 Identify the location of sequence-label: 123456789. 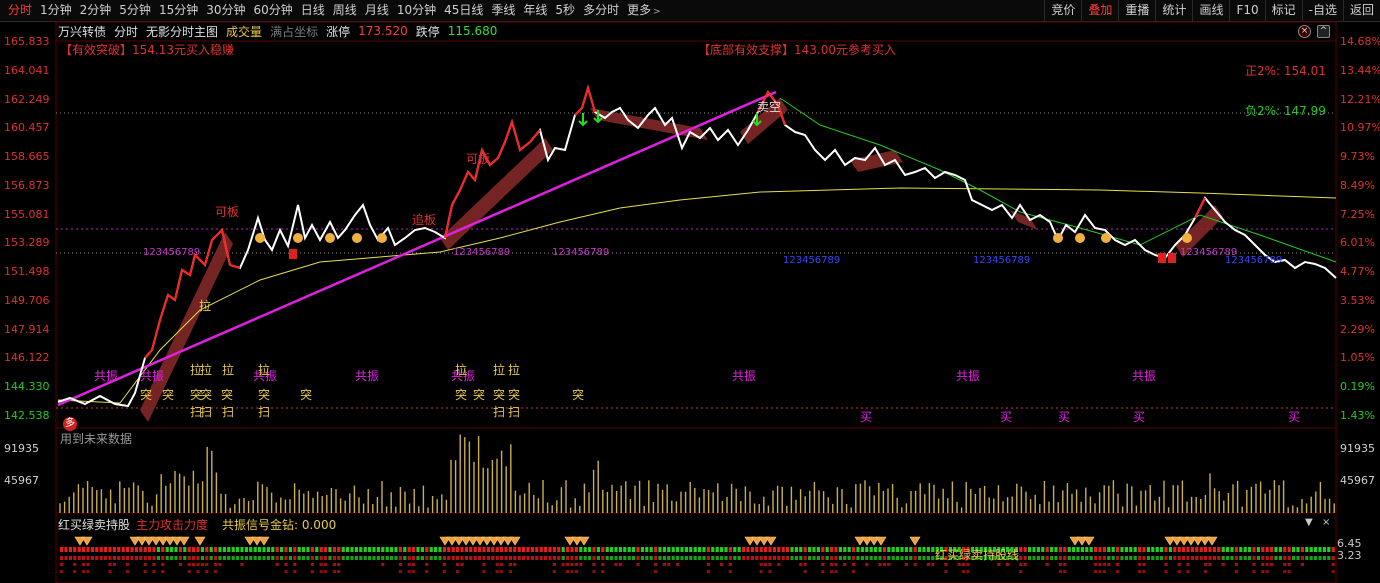
(1002, 260).